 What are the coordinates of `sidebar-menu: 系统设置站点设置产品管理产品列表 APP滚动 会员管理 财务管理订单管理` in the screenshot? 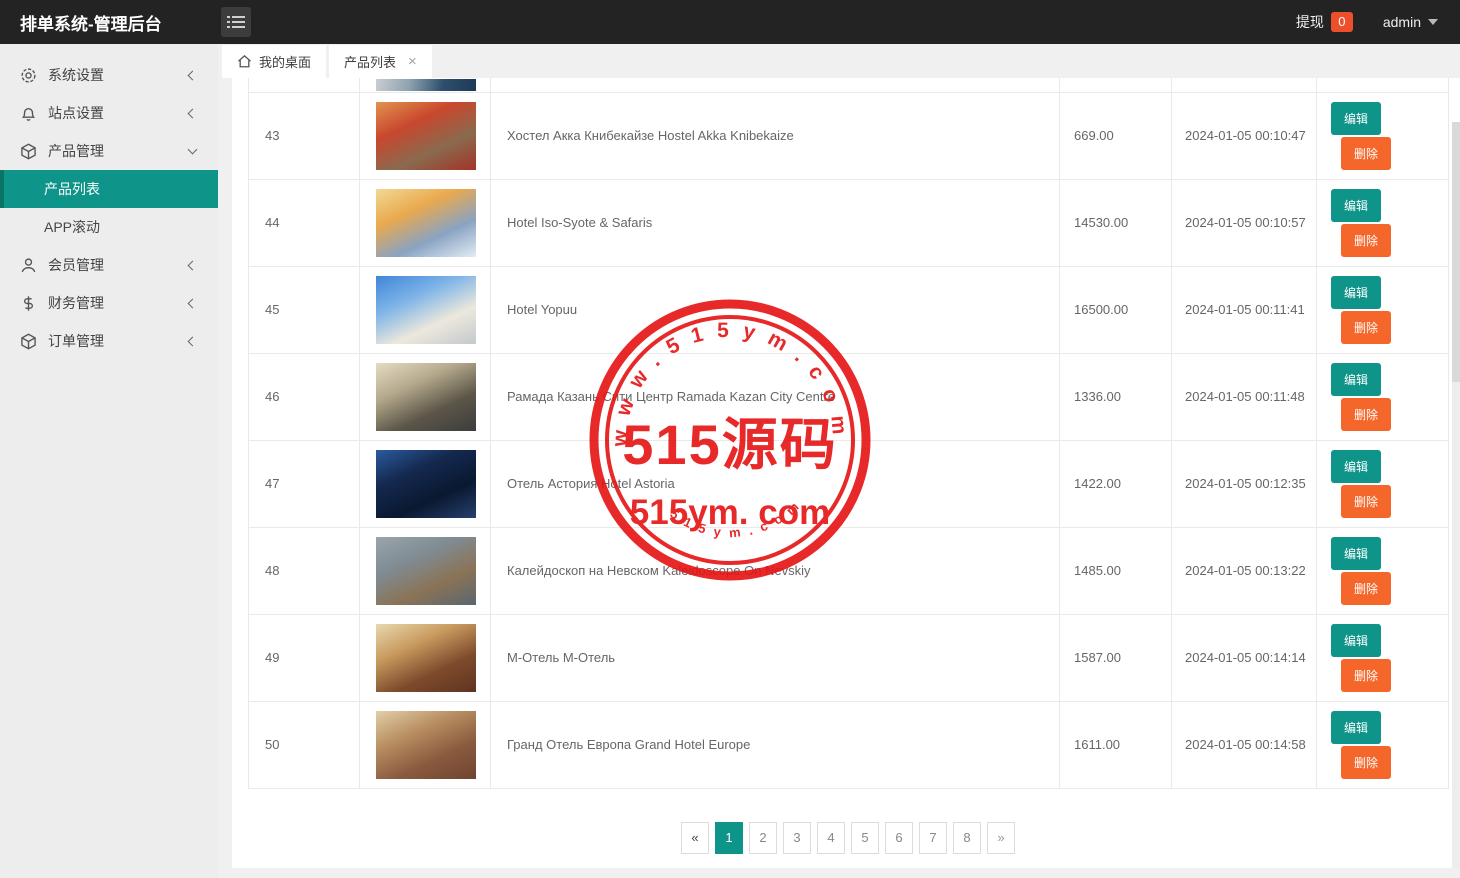 It's located at (109, 208).